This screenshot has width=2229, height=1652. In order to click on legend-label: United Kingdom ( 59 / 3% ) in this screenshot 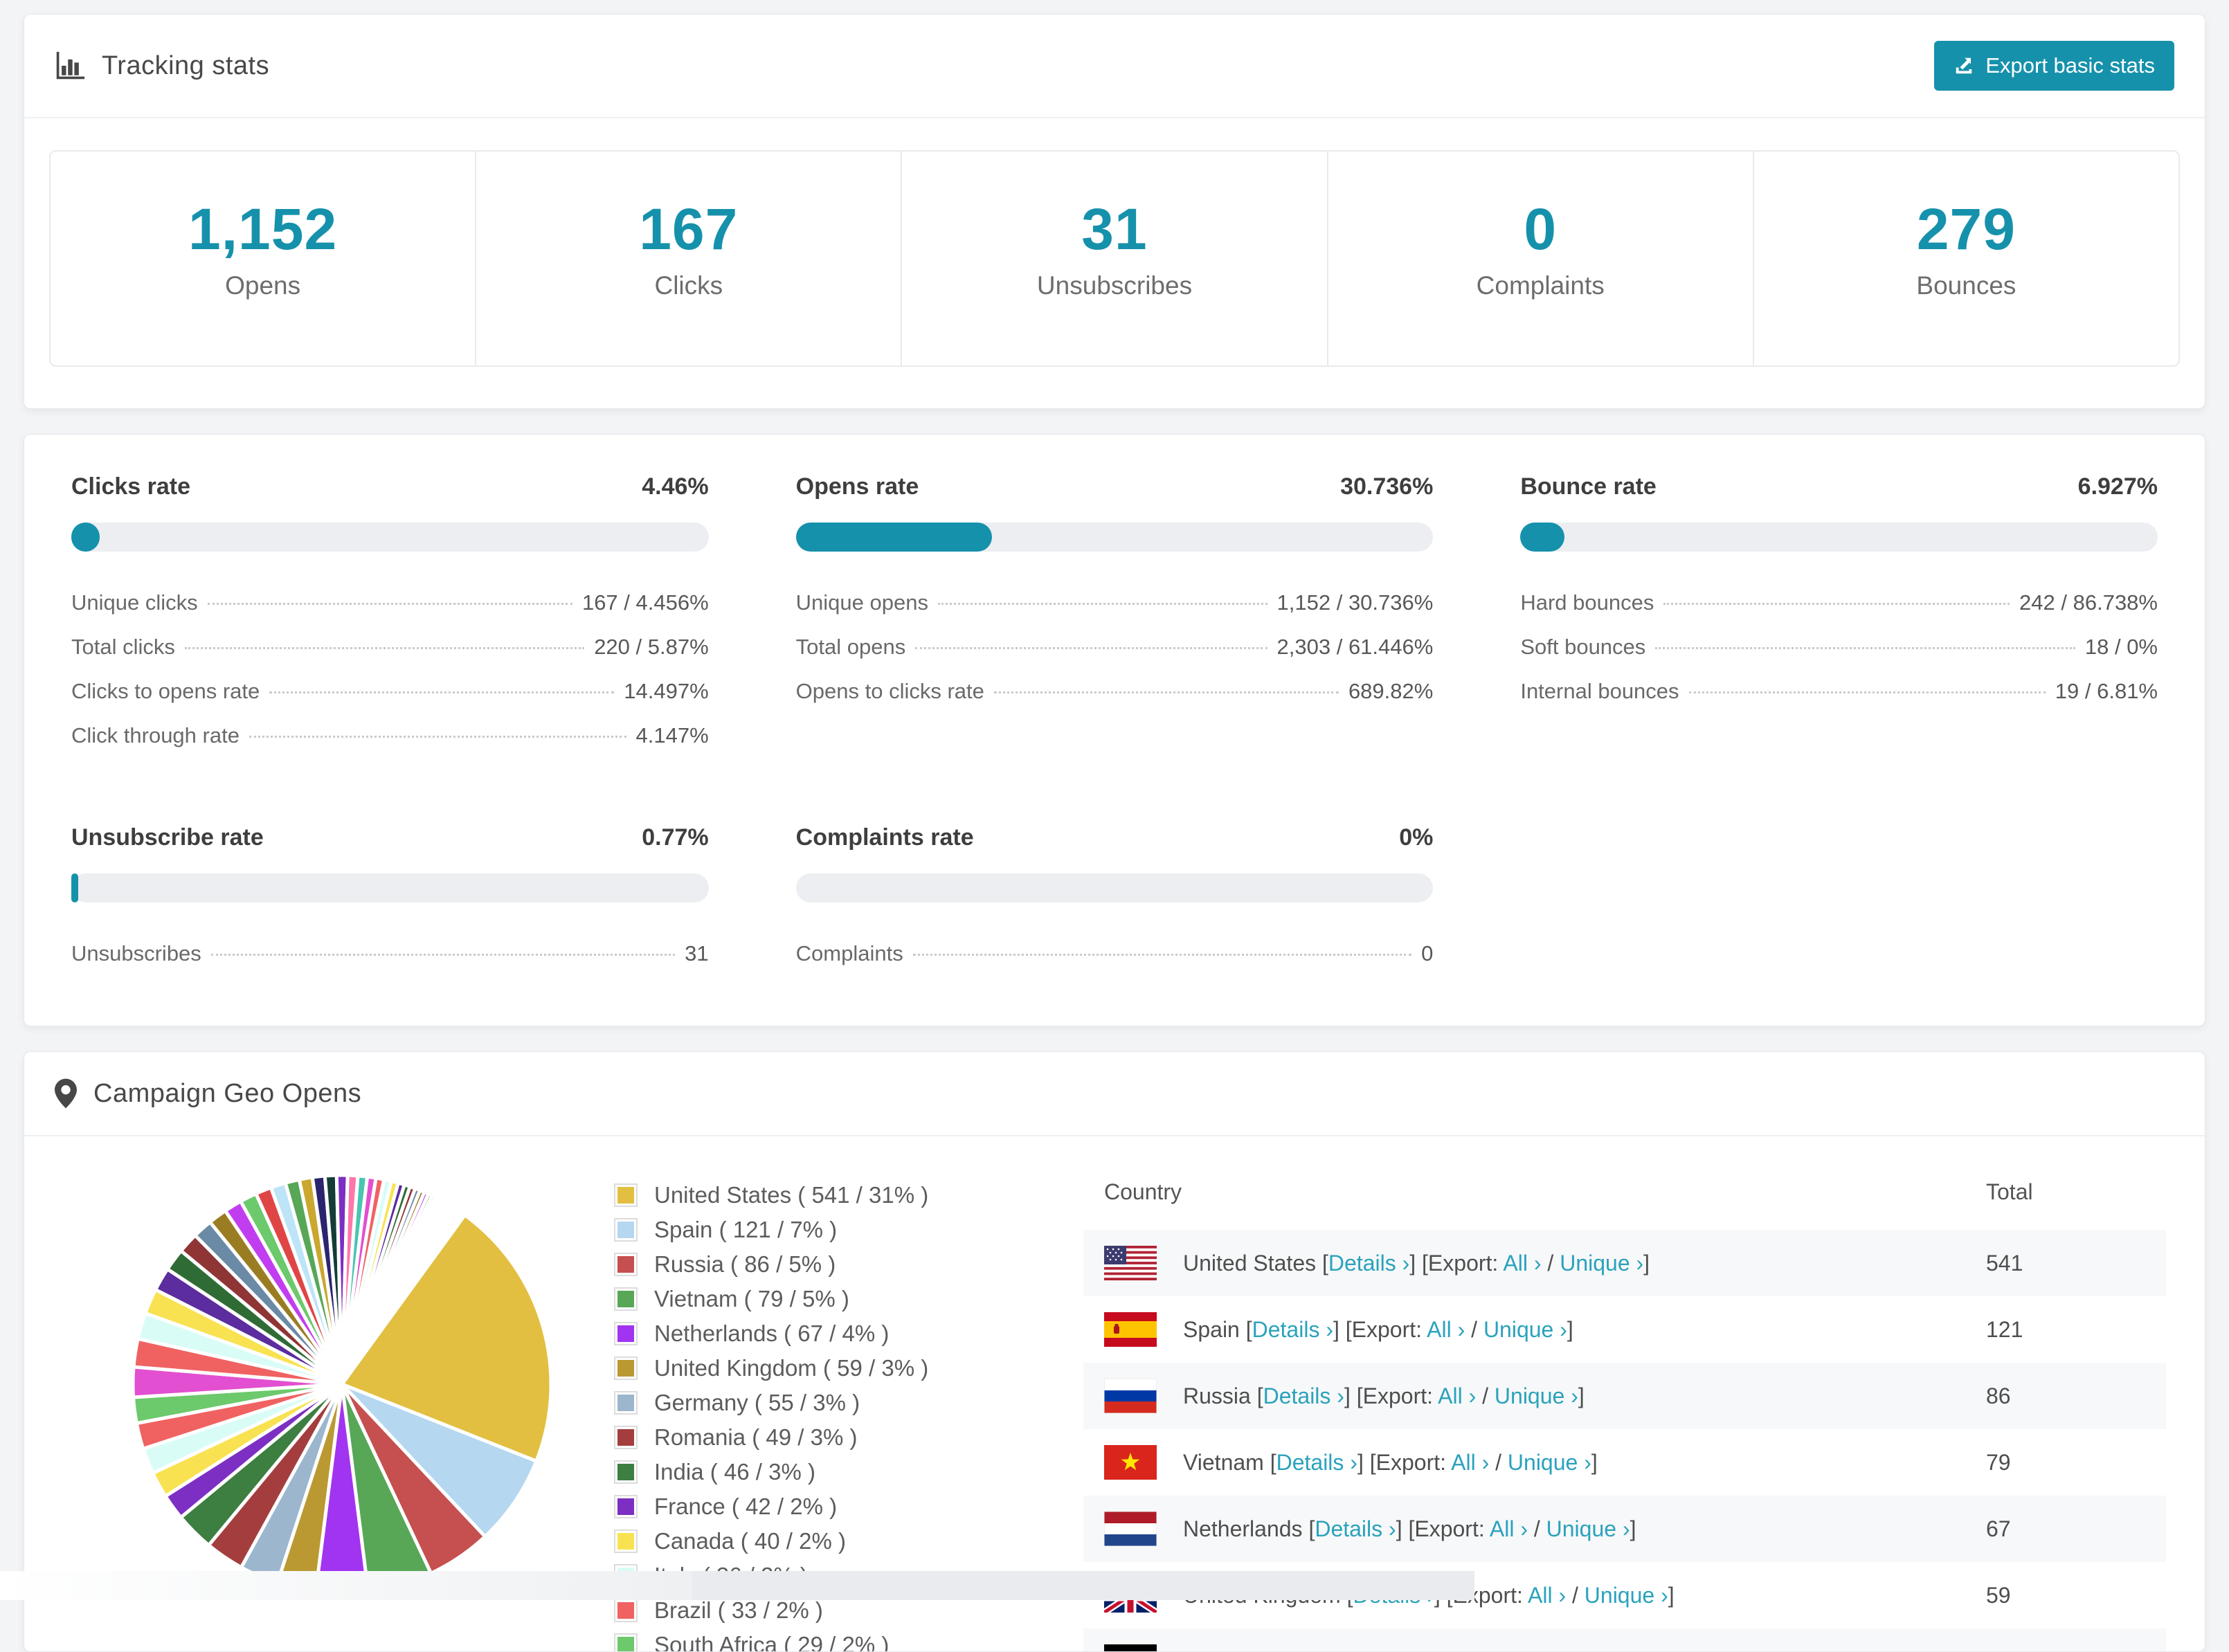, I will do `click(791, 1368)`.